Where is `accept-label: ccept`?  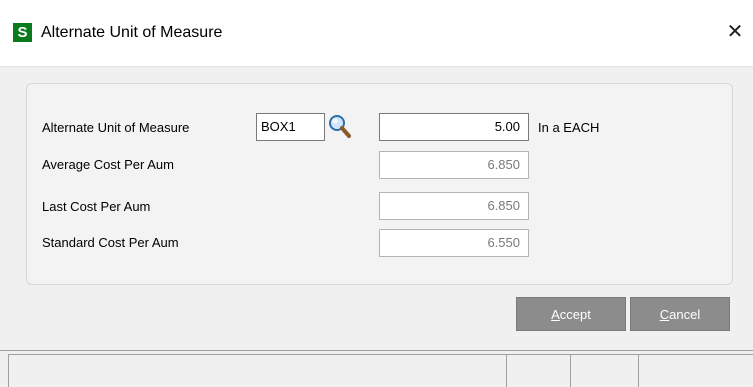
accept-label: ccept is located at coordinates (575, 314).